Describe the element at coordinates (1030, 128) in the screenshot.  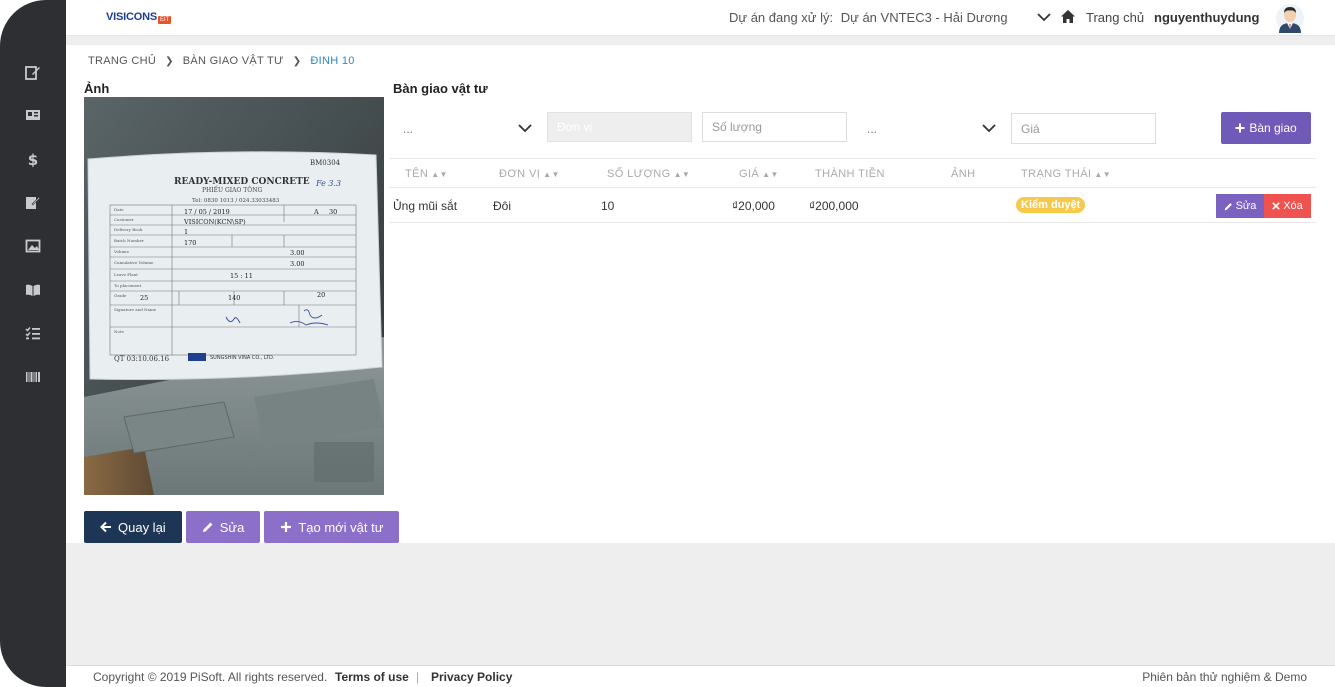
I see `price-placeholder: Giá` at that location.